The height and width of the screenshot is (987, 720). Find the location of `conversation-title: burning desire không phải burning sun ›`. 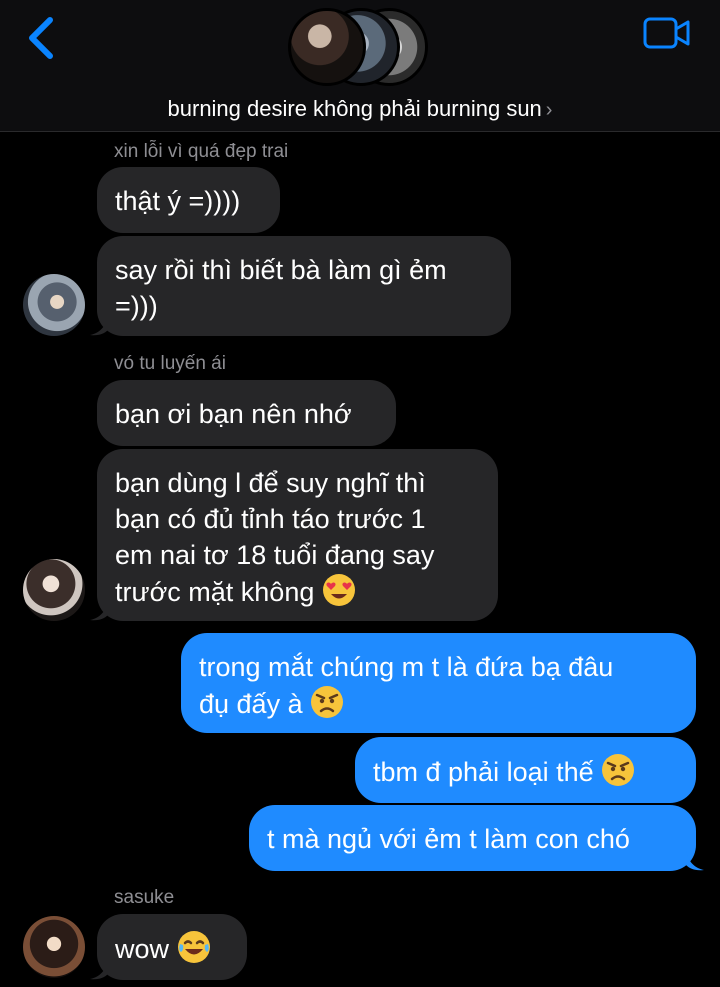

conversation-title: burning desire không phải burning sun › is located at coordinates (360, 109).